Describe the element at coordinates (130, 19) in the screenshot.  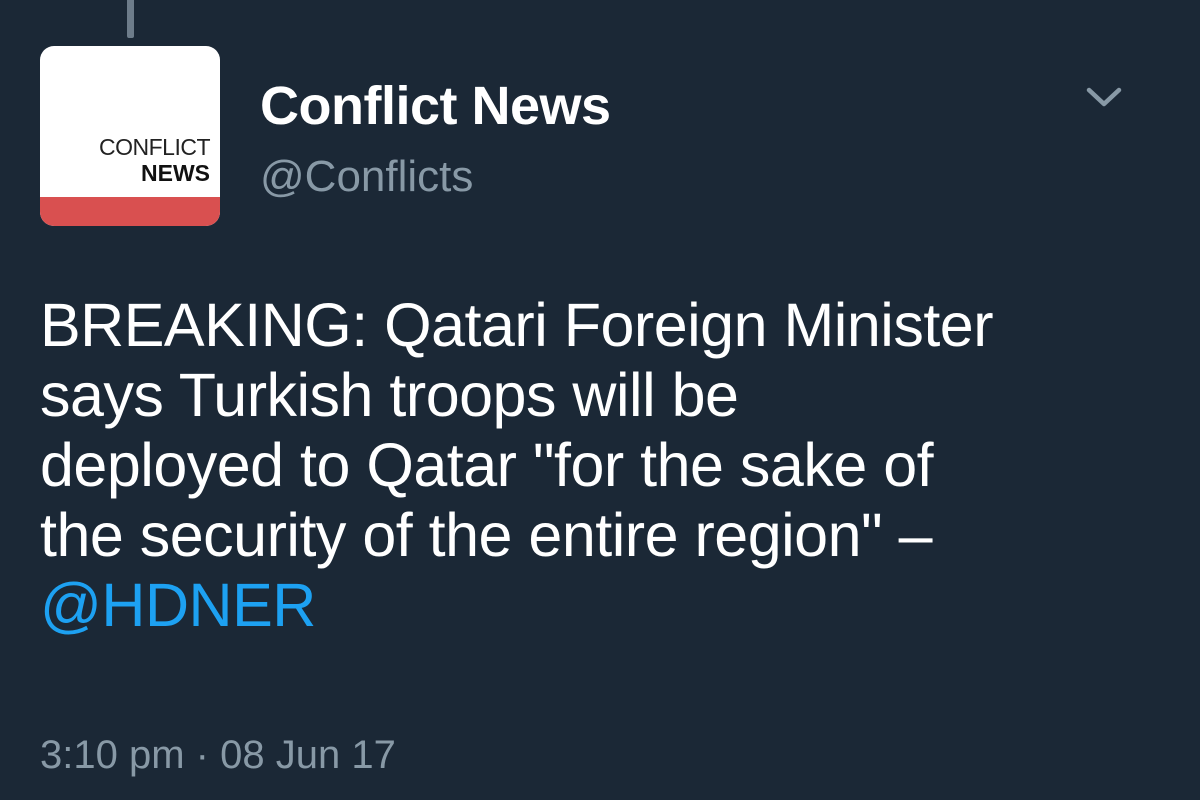
I see `thread-connector-line` at that location.